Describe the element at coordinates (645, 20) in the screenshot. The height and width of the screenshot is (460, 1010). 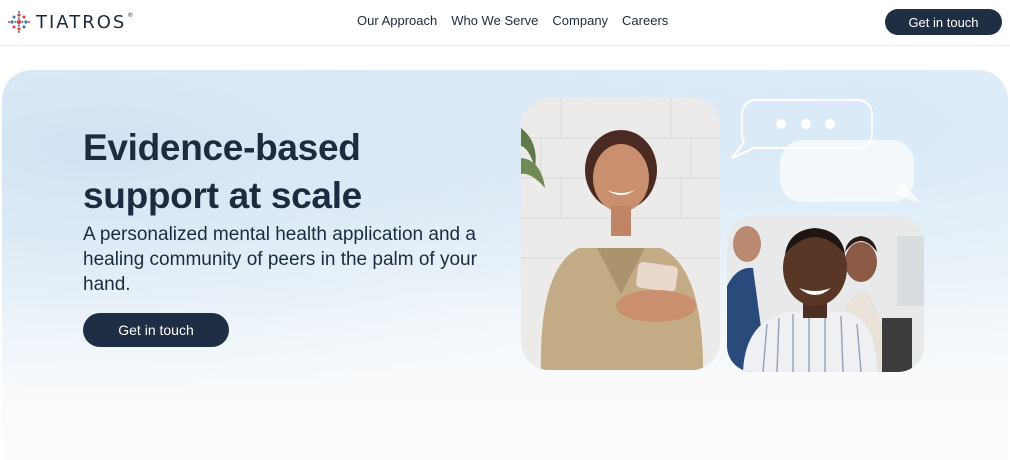
I see `nav-careers: Careers` at that location.